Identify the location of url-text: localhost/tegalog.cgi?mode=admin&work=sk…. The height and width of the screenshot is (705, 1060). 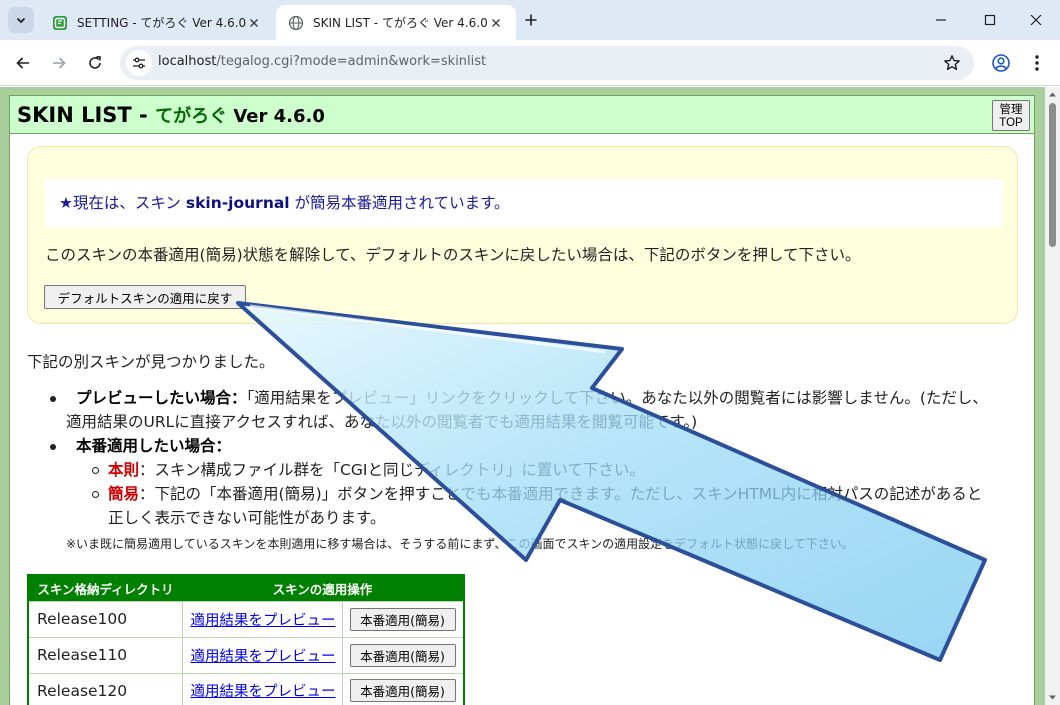
(322, 61).